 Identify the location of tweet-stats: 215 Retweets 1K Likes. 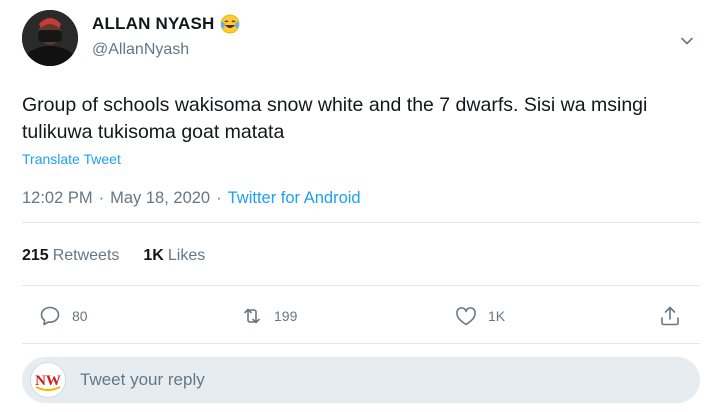
(113, 256).